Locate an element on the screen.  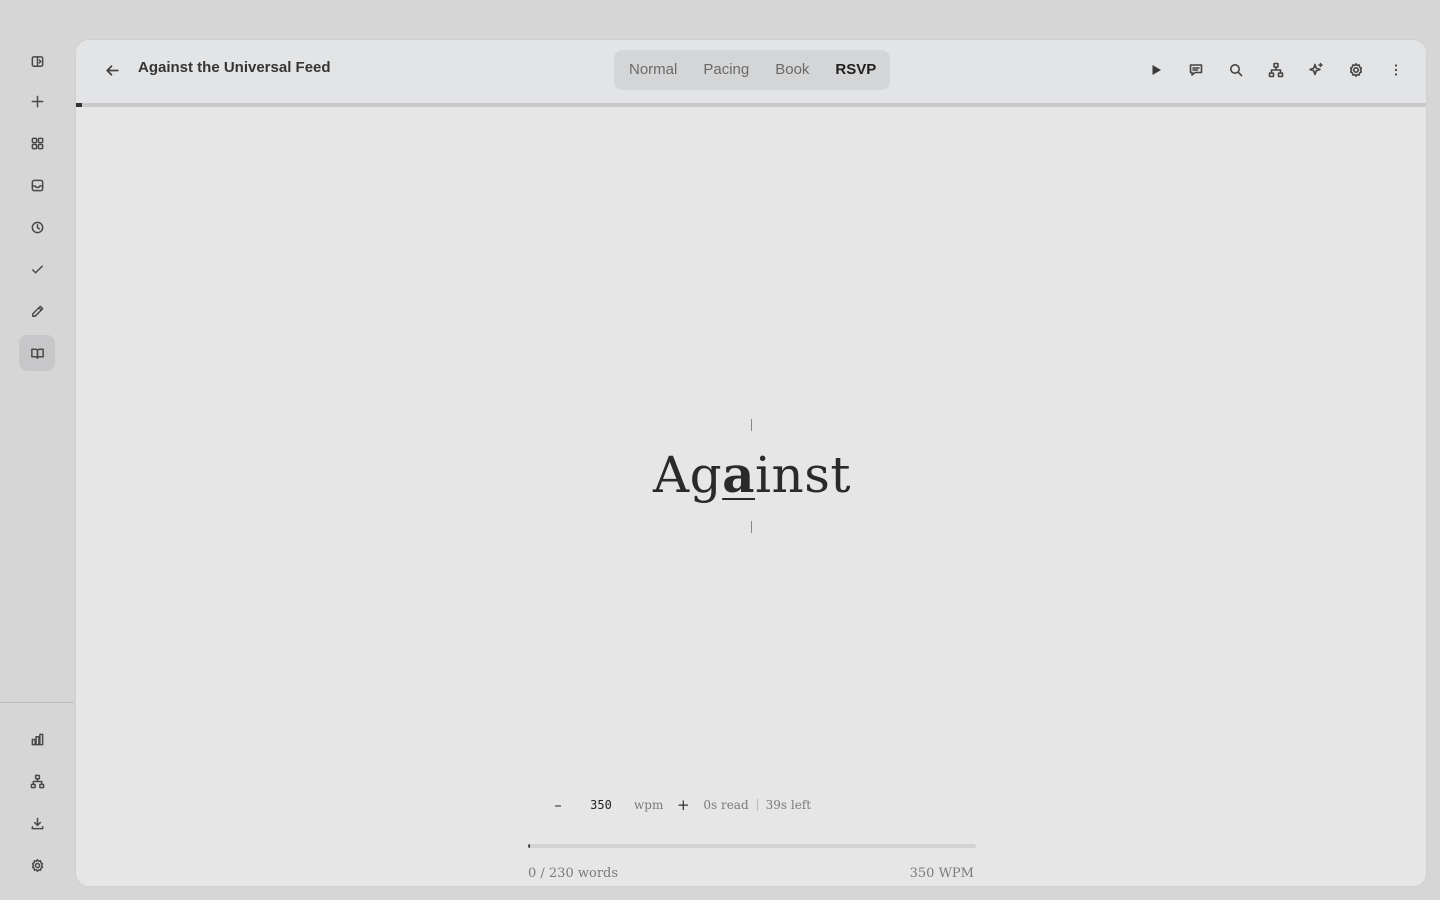
play-button is located at coordinates (1156, 70).